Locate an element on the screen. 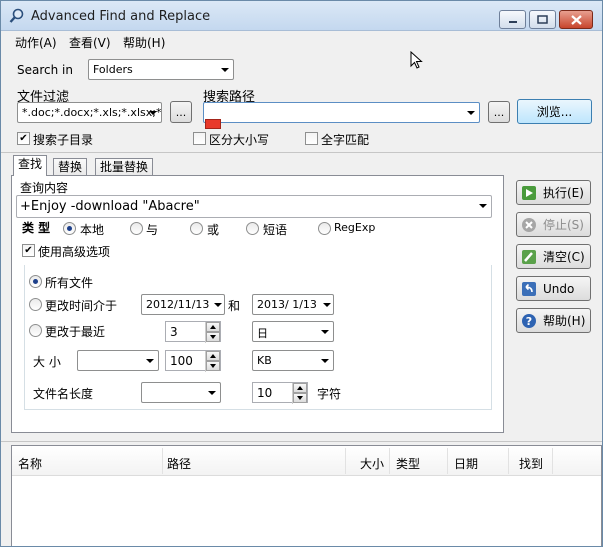 The height and width of the screenshot is (547, 603). help-button: ? 帮助(H) is located at coordinates (553, 320).